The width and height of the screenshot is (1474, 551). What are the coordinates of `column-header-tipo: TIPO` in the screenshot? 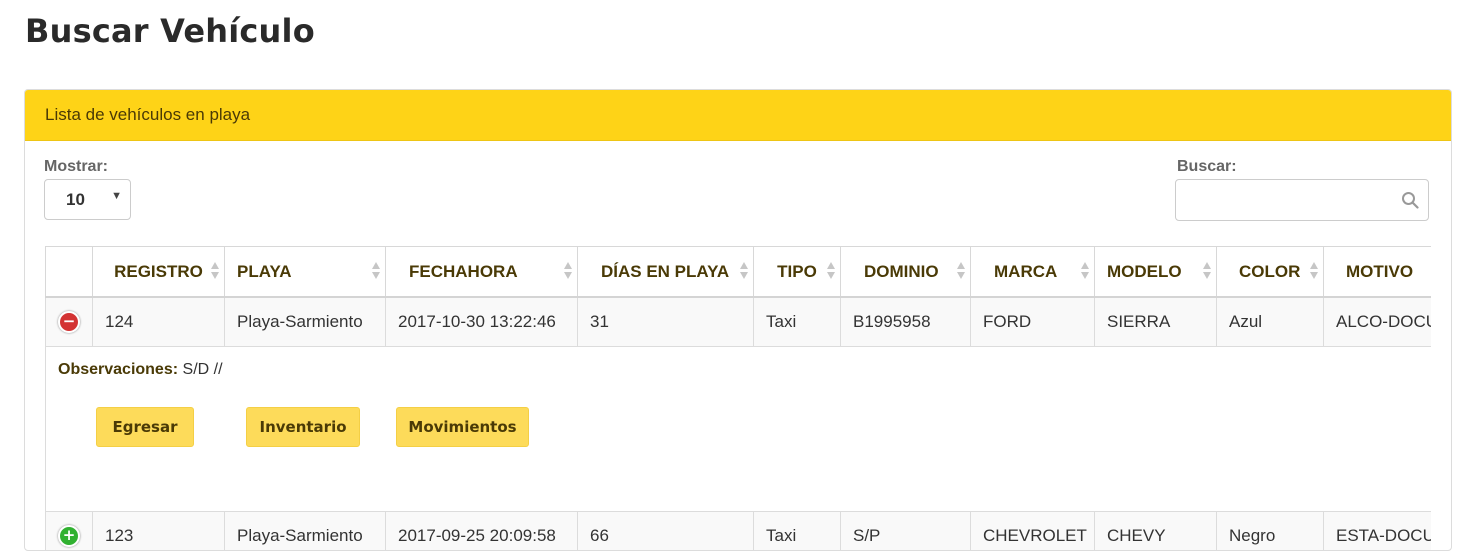 It's located at (797, 272).